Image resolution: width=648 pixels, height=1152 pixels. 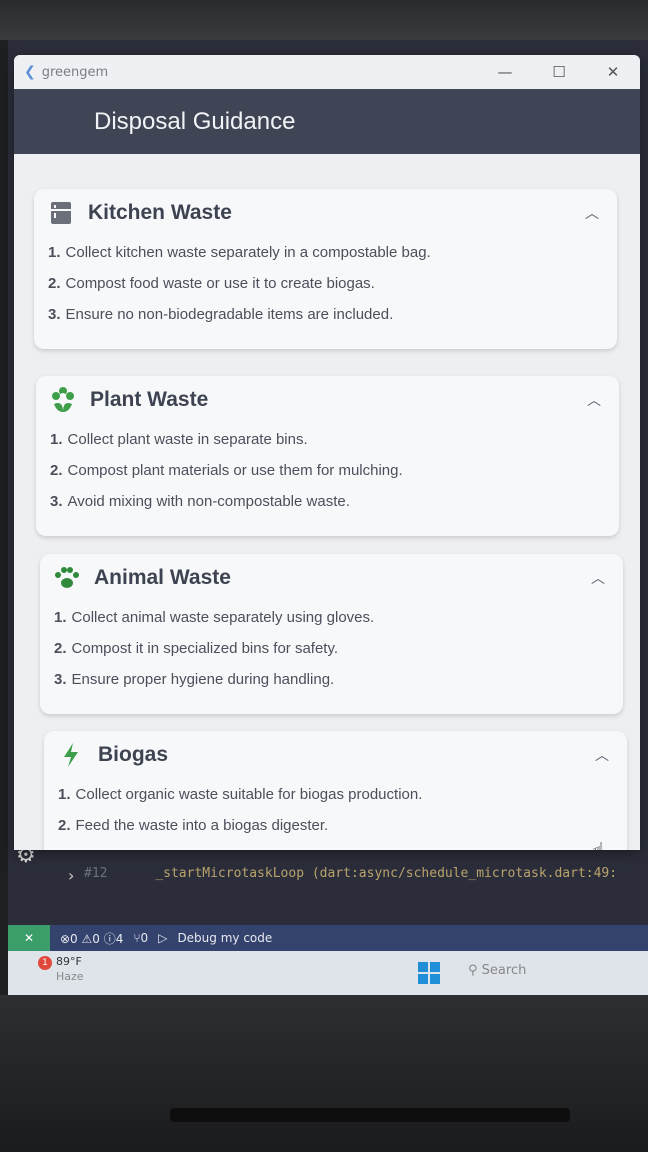 I want to click on hand-cursor-icon: ☝, so click(x=598, y=844).